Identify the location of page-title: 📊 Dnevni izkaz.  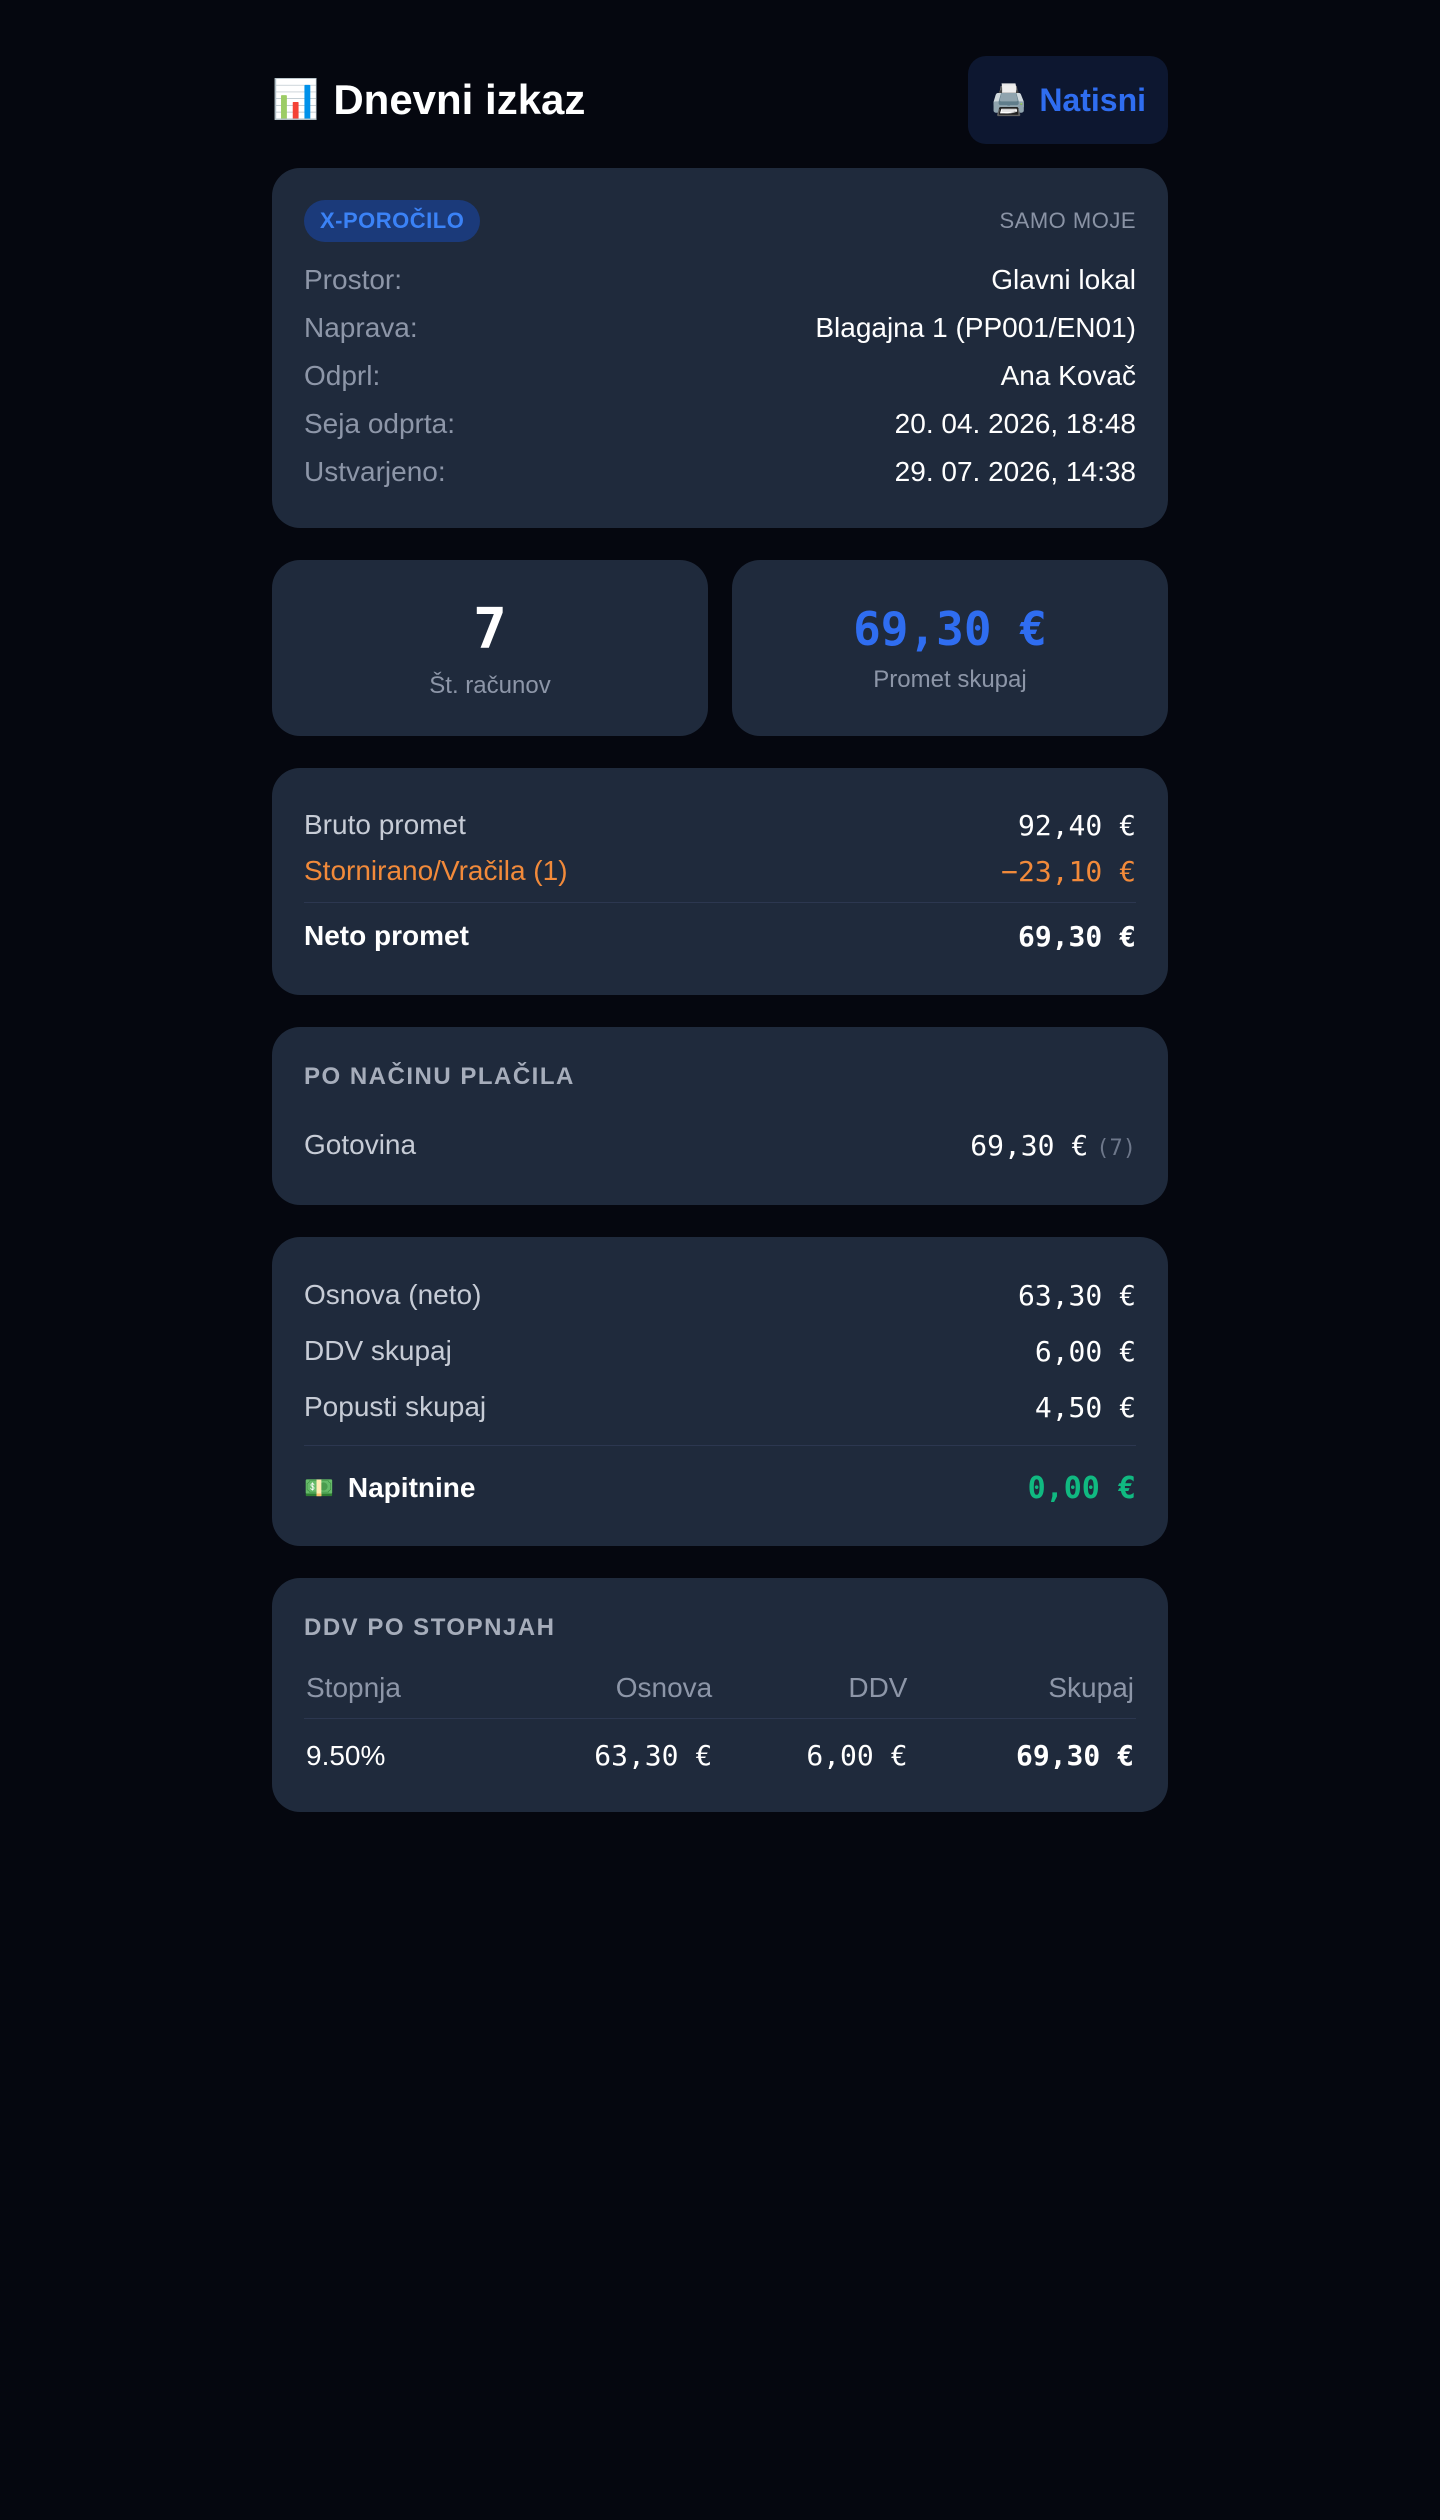
(428, 100).